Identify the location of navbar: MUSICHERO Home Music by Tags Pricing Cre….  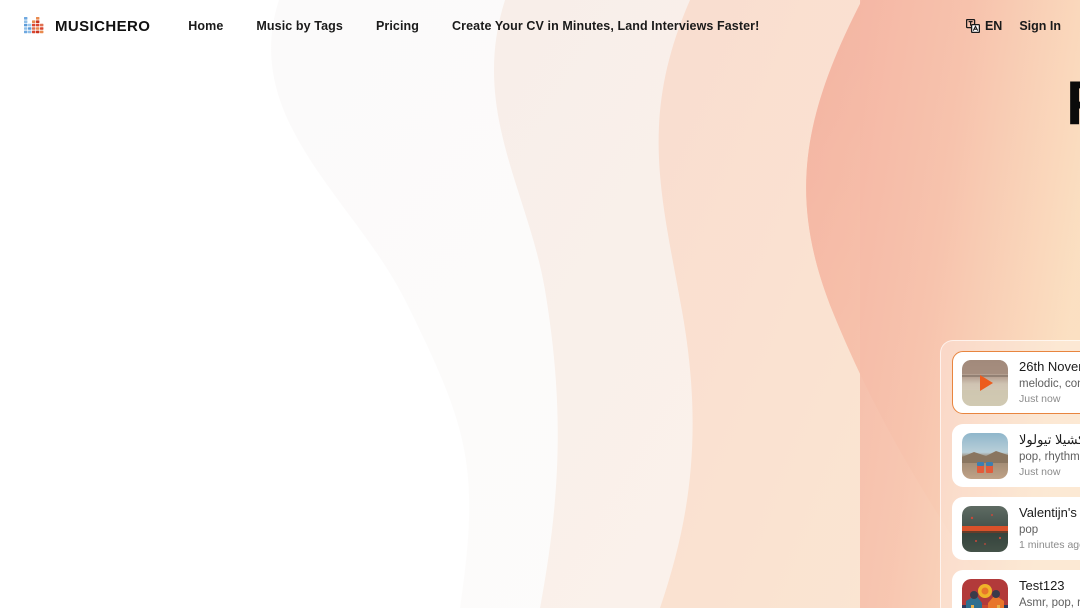
(540, 26).